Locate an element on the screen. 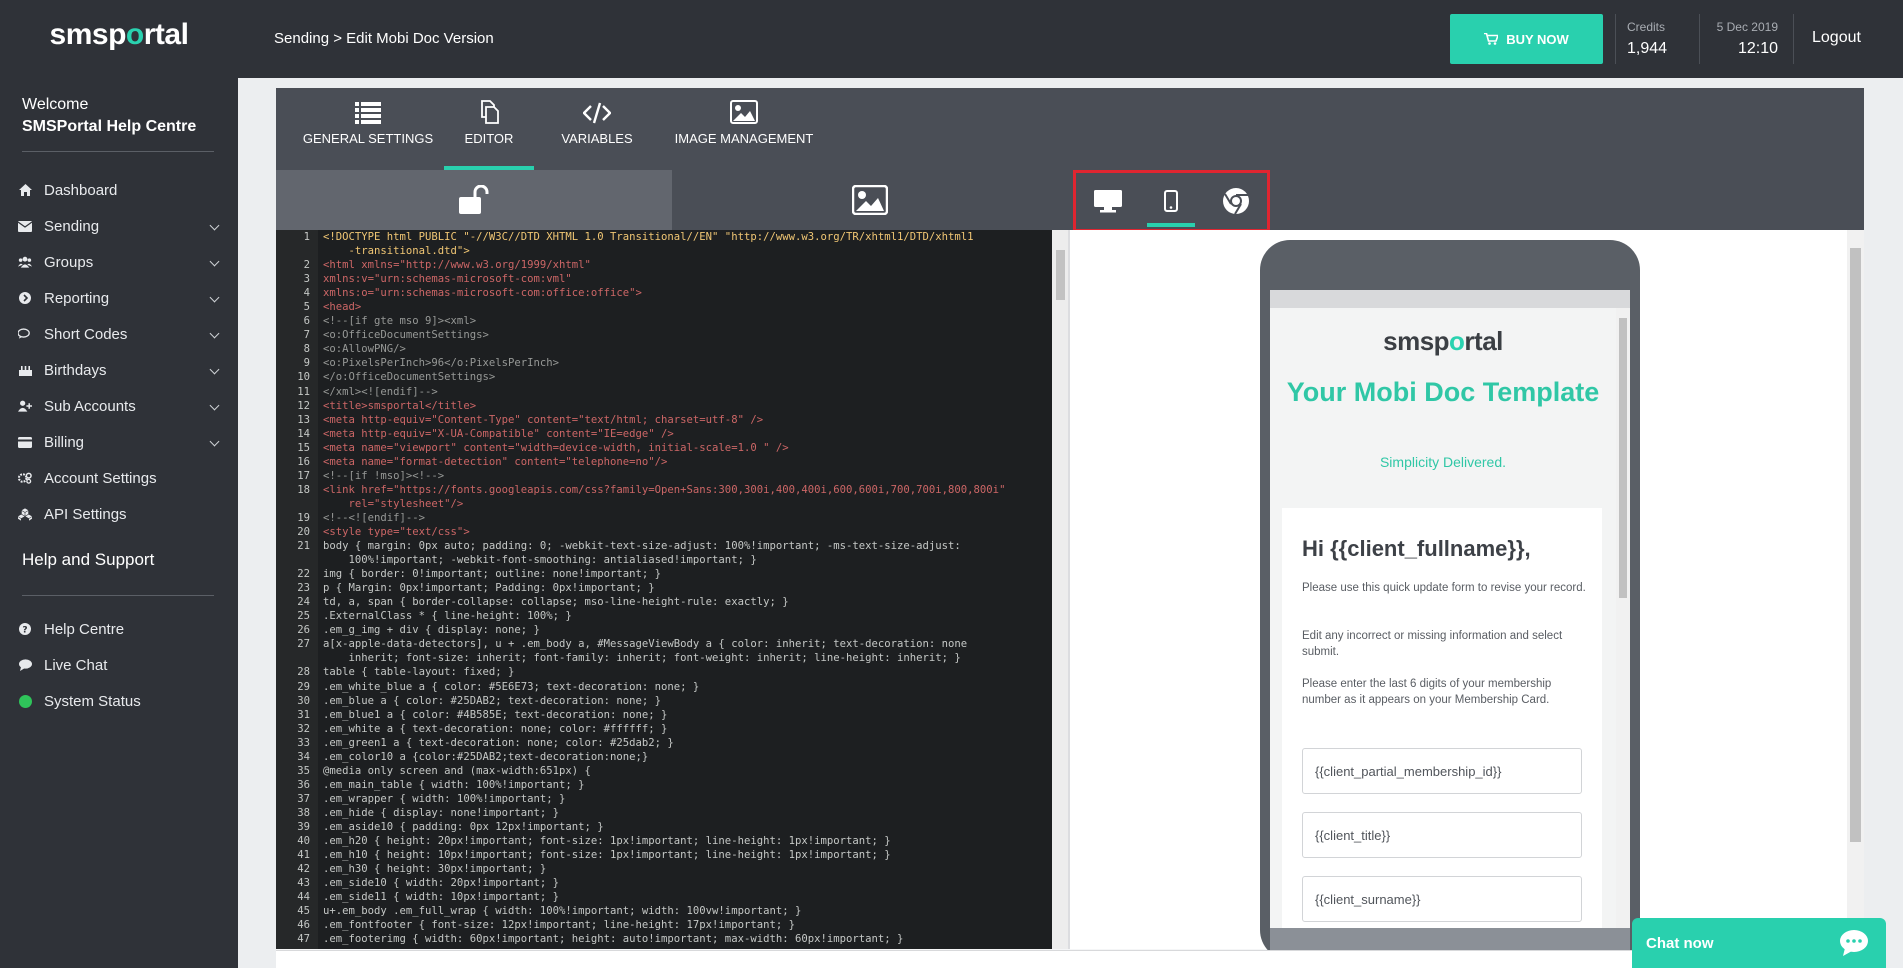 This screenshot has width=1903, height=968. tab-general-settings: GENERAL SETTINGS is located at coordinates (368, 128).